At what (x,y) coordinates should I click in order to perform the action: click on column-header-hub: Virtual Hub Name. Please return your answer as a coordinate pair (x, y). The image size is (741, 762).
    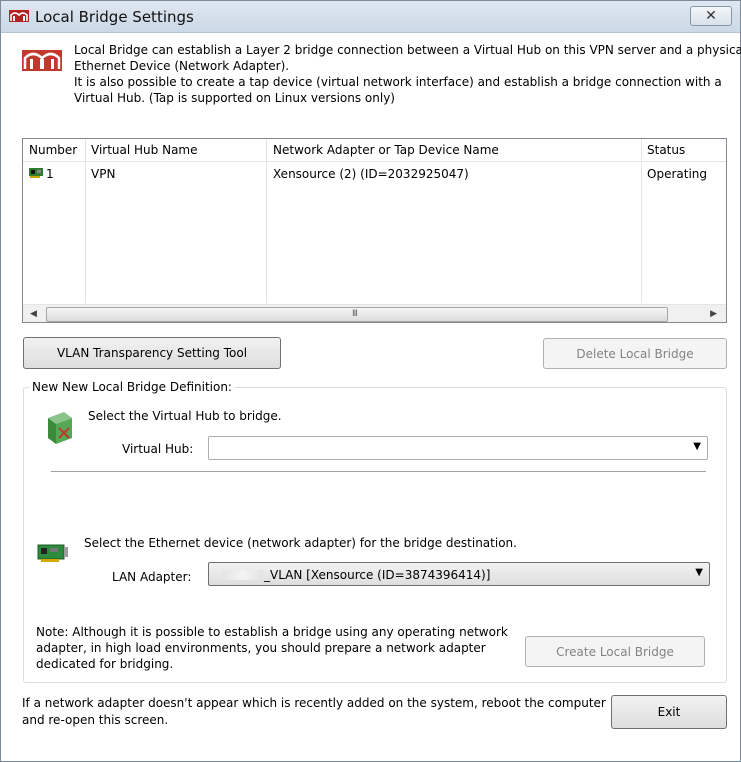
    Looking at the image, I should click on (144, 150).